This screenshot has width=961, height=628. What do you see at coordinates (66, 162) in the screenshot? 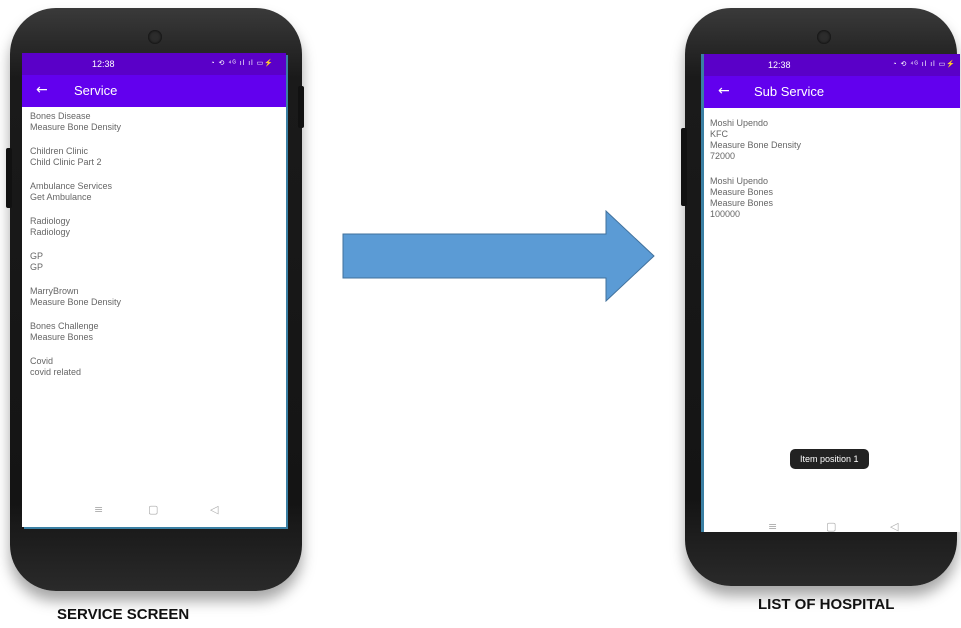
I see `service-detail: Child Clinic Part 2` at bounding box center [66, 162].